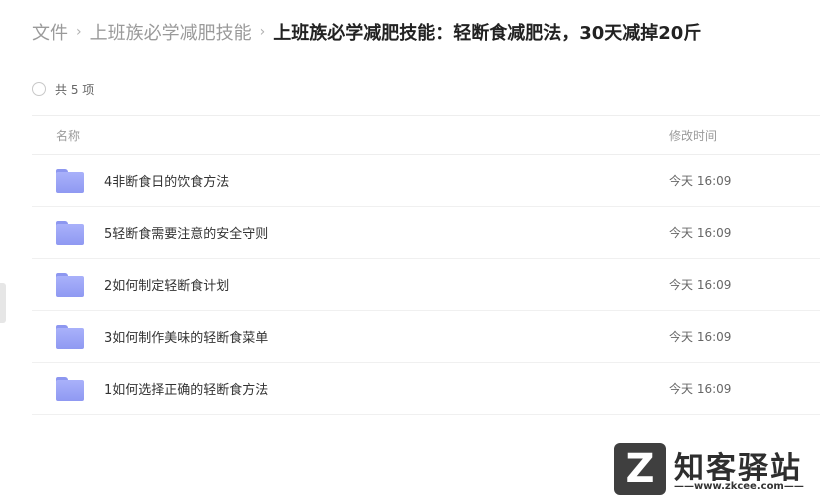  Describe the element at coordinates (487, 33) in the screenshot. I see `breadcrumb-current: 上班族必学减肥技能：轻断食减肥法，30天减掉20斤` at that location.